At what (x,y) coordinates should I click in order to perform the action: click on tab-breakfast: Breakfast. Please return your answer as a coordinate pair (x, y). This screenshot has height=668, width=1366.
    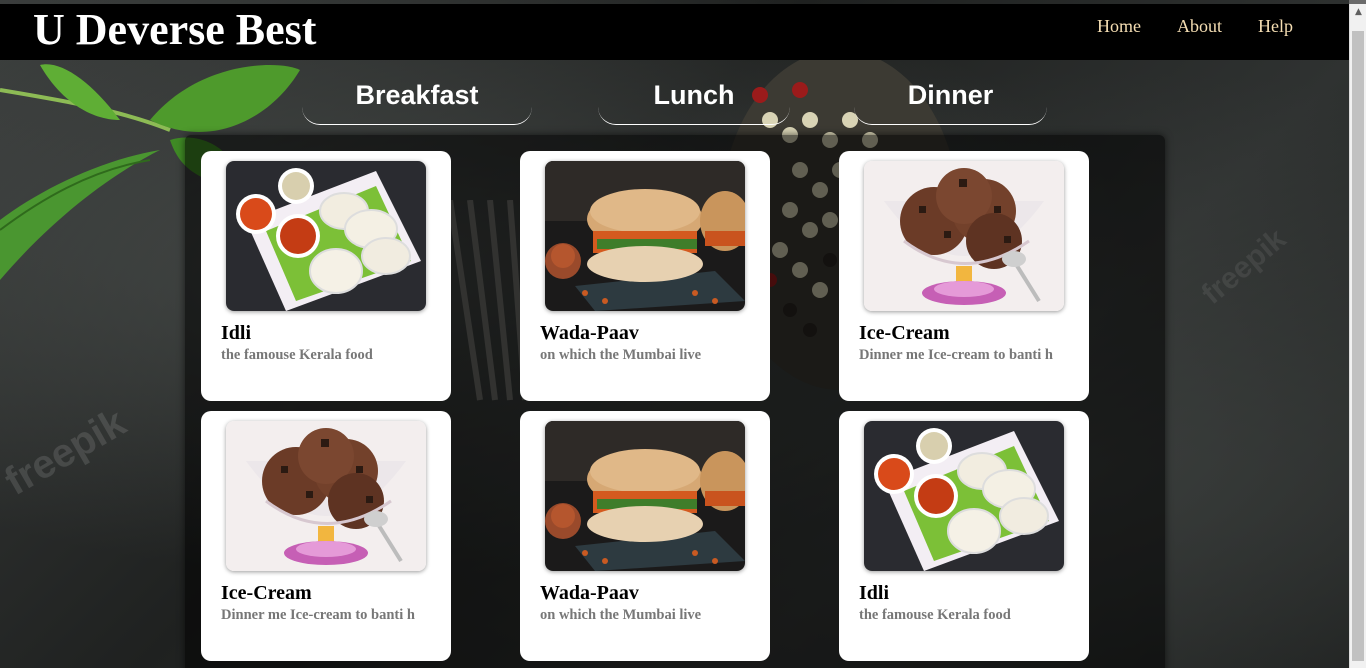
    Looking at the image, I should click on (417, 97).